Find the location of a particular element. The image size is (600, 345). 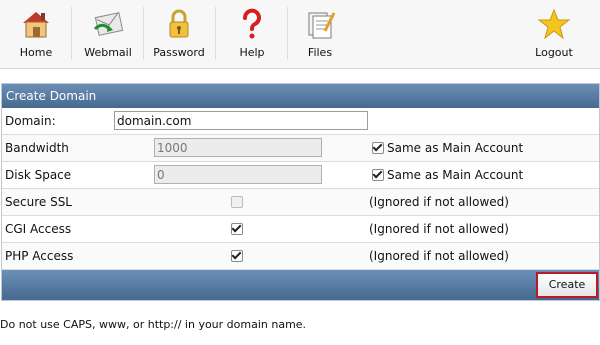

disk-space-same-label: Same as Main Account is located at coordinates (455, 175).